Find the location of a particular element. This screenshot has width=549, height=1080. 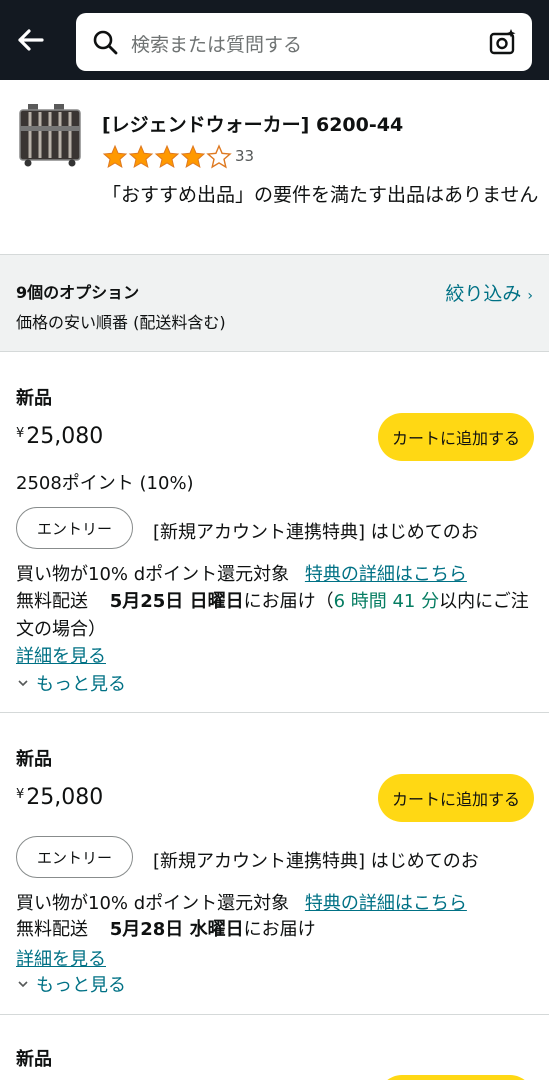

delivery-info: 無料配送 5月28日 水曜日にお届け is located at coordinates (166, 929).